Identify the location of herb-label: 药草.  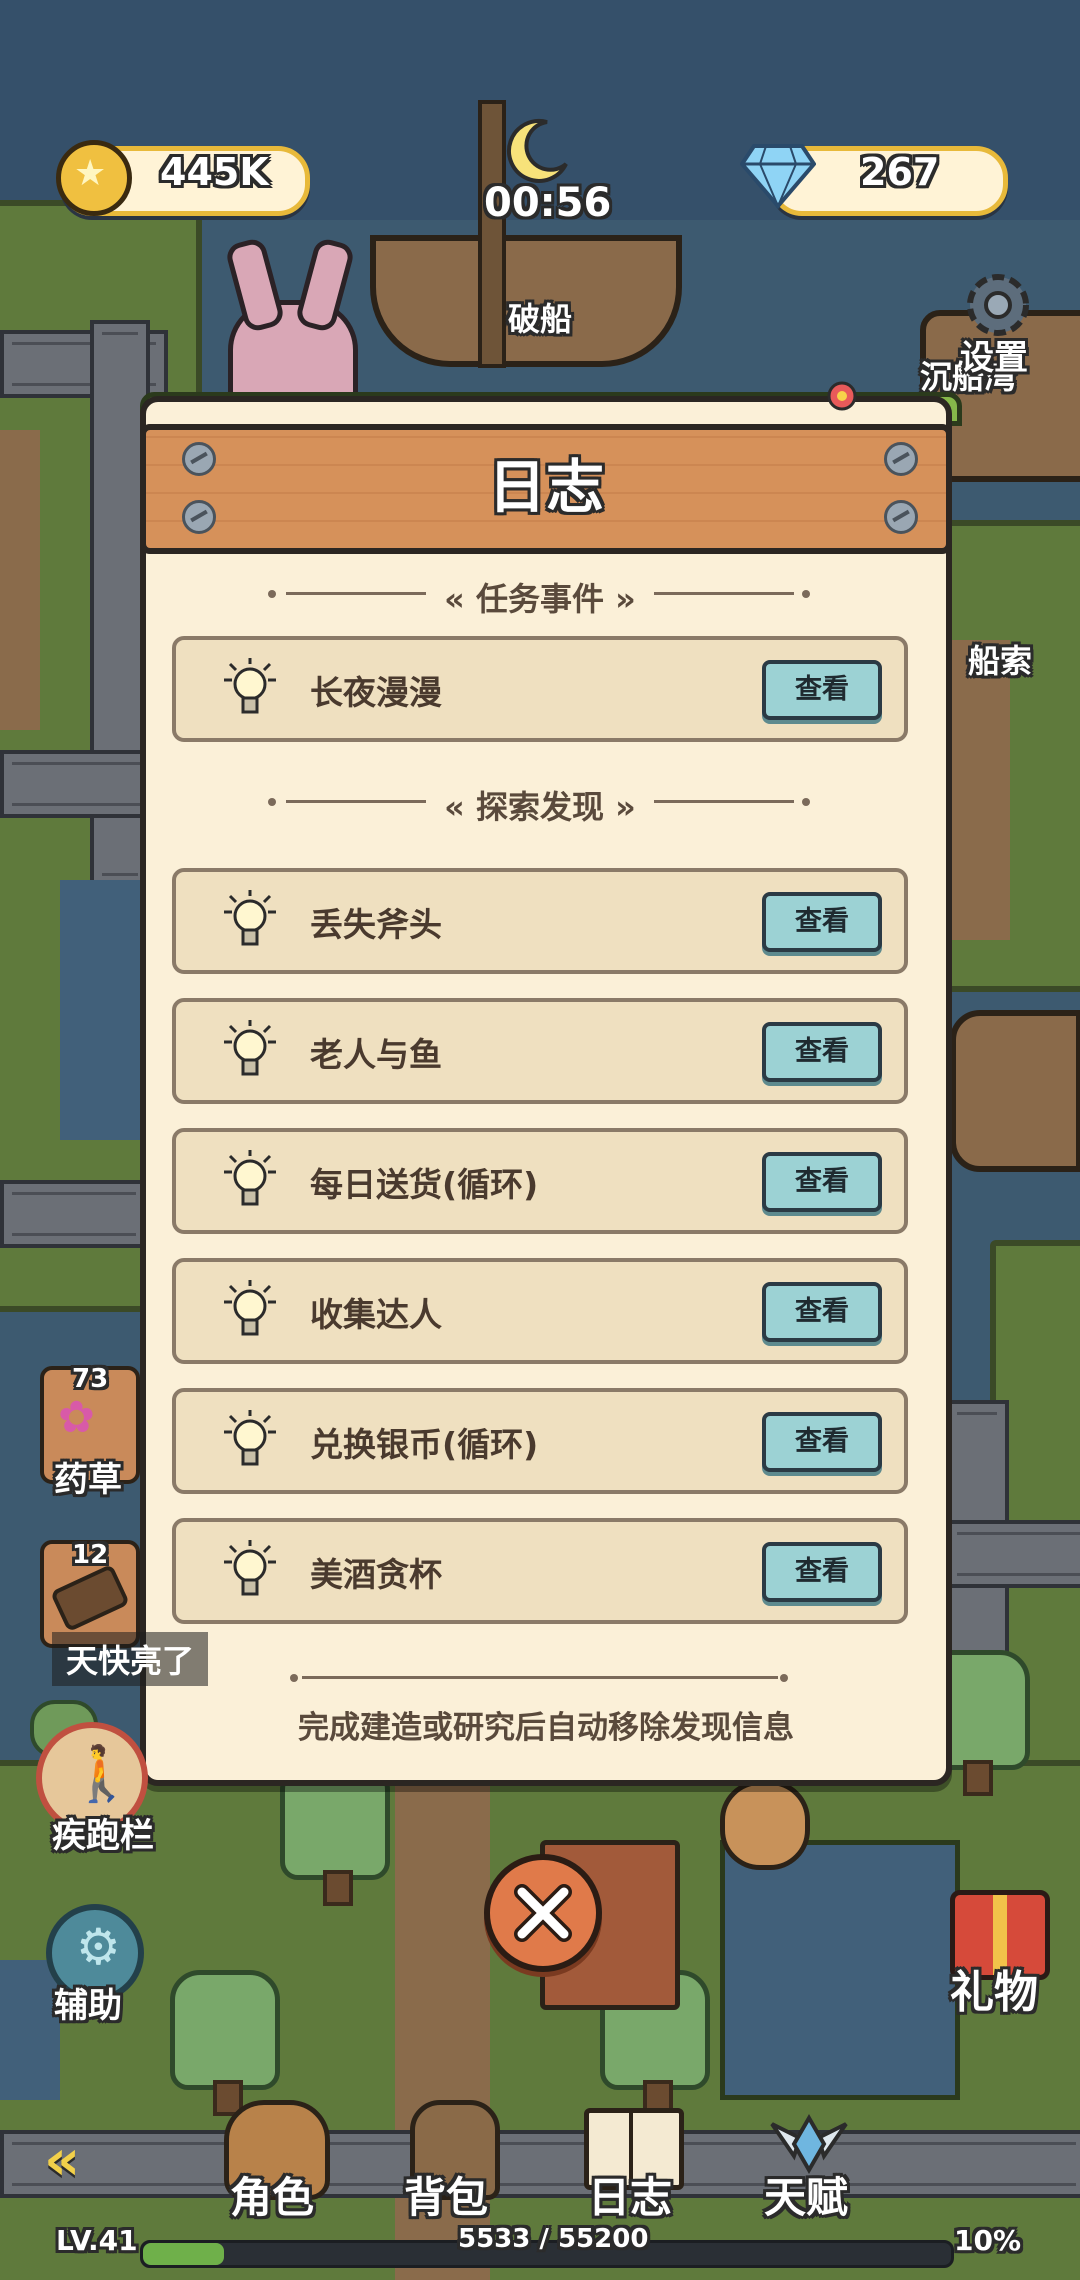
(88, 1480).